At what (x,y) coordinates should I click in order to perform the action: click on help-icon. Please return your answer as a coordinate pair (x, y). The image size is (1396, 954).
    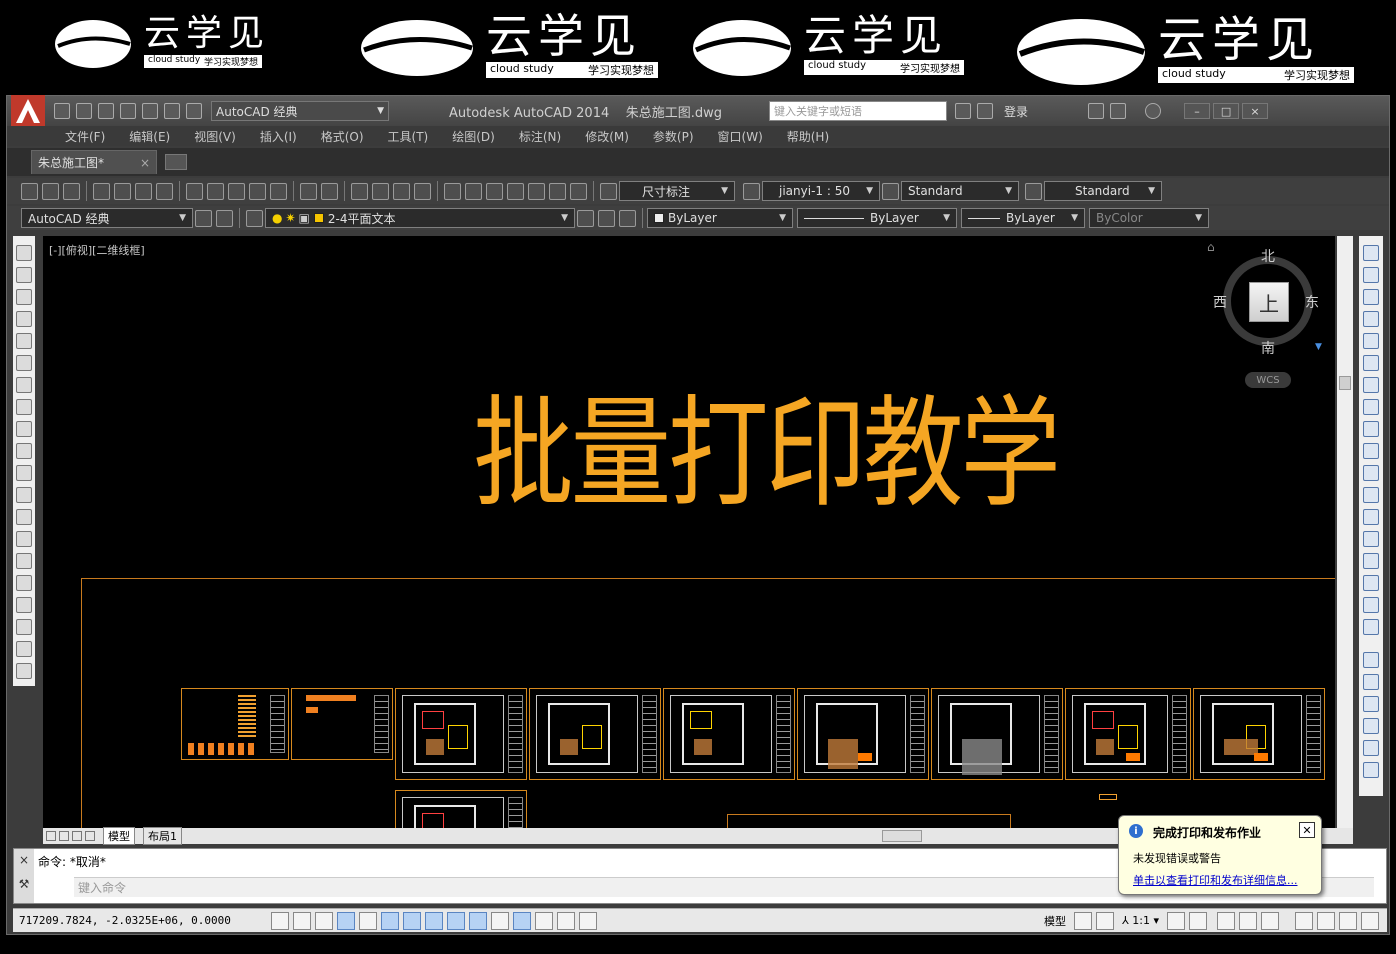
    Looking at the image, I should click on (578, 191).